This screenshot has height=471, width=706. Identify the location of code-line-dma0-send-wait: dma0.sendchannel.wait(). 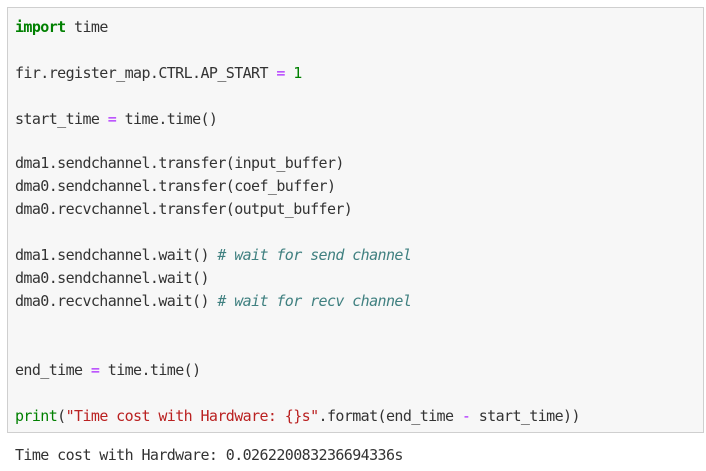
(112, 278).